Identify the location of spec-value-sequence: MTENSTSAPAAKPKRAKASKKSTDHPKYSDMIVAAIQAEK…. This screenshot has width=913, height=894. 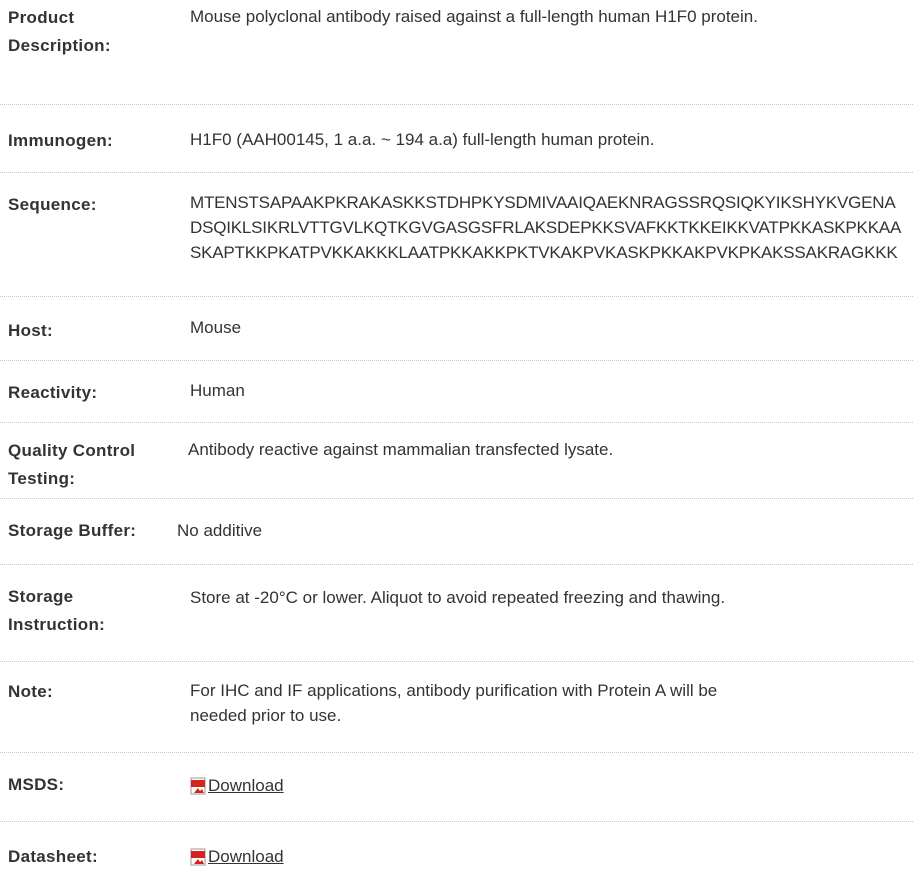
(546, 227).